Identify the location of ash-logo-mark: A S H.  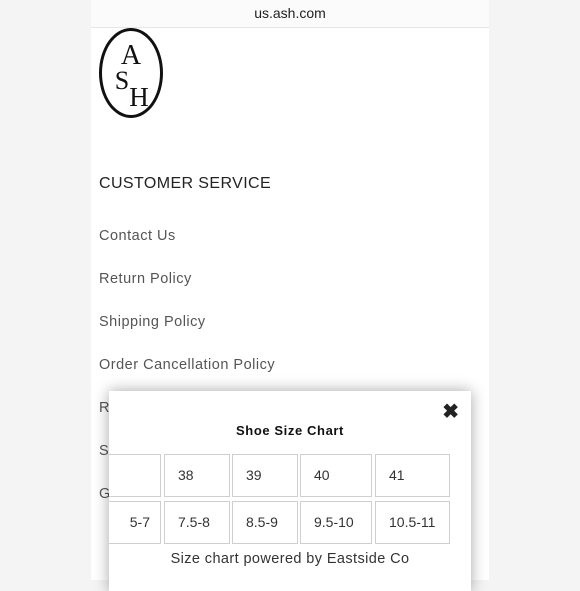
(132, 76).